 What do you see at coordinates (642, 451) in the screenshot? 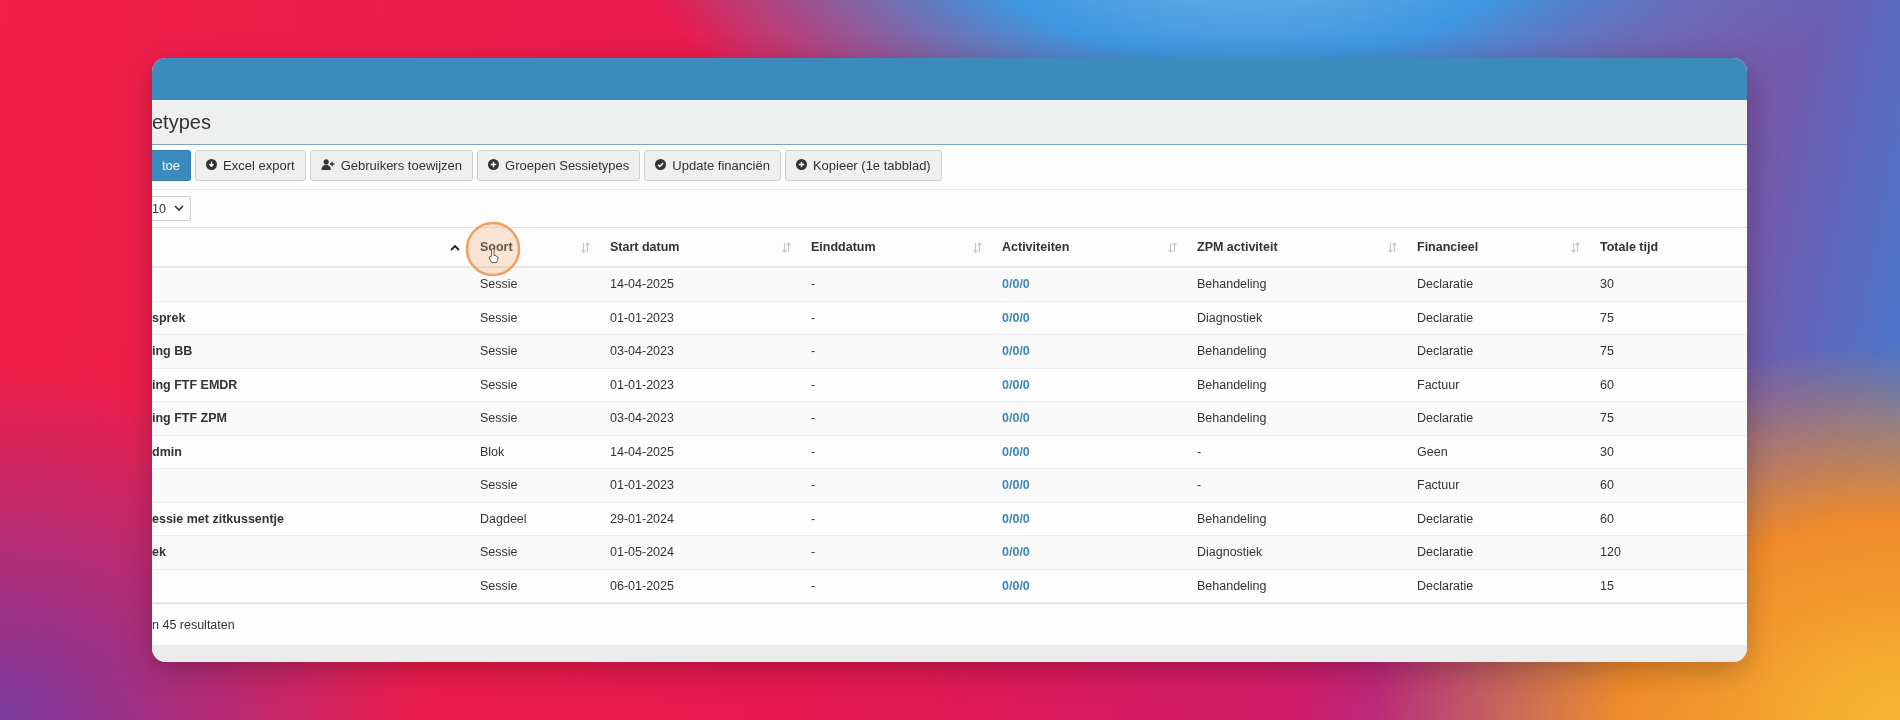
I see `table-cell: 14-04-2025` at bounding box center [642, 451].